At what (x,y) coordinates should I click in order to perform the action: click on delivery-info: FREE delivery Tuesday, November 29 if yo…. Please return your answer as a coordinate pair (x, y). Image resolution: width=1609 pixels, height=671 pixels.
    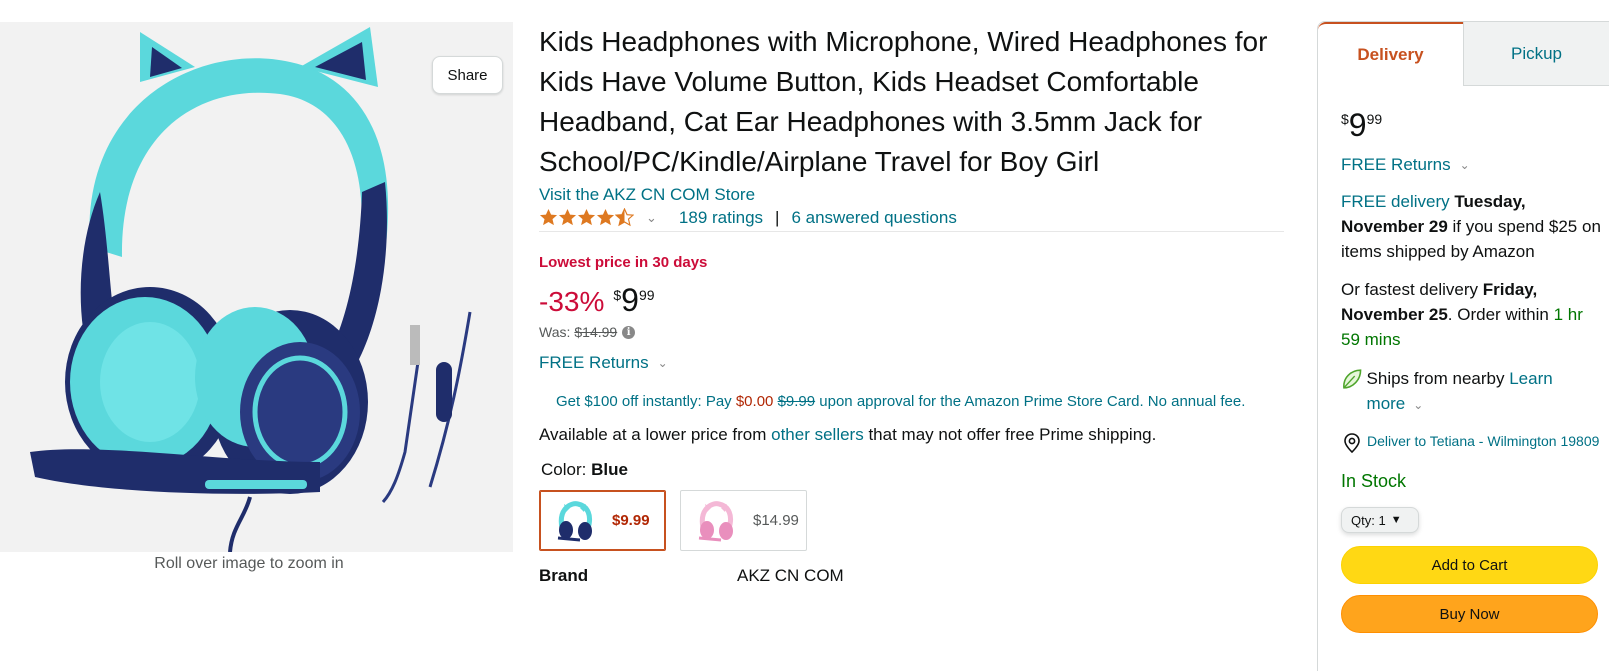
    Looking at the image, I should click on (1472, 226).